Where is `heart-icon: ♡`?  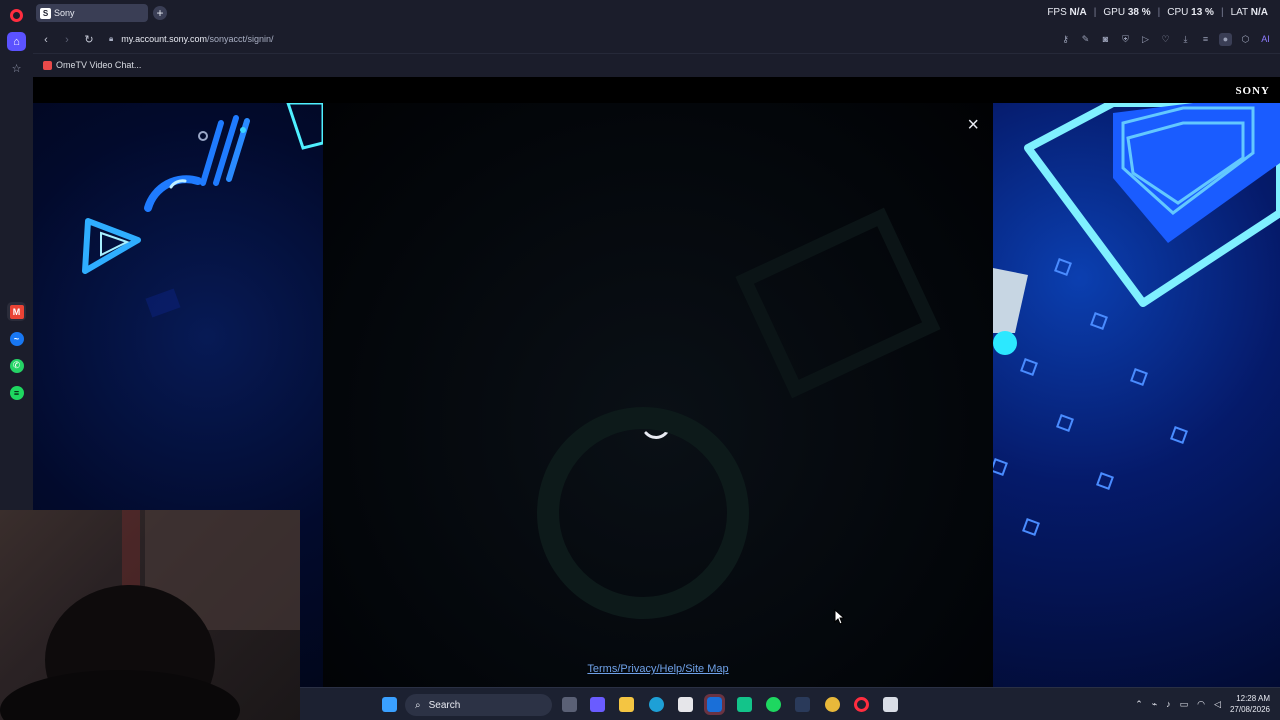 heart-icon: ♡ is located at coordinates (1165, 39).